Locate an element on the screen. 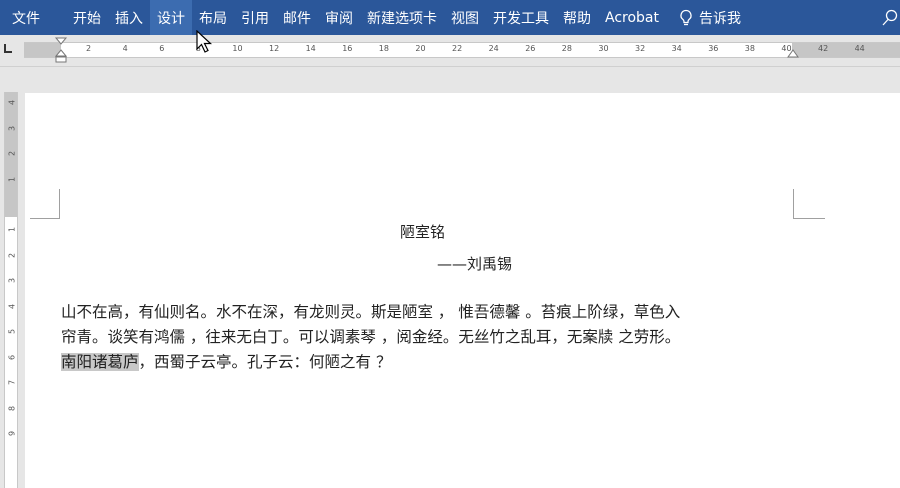 The width and height of the screenshot is (900, 488). vertical-ruler-number: 8 is located at coordinates (12, 408).